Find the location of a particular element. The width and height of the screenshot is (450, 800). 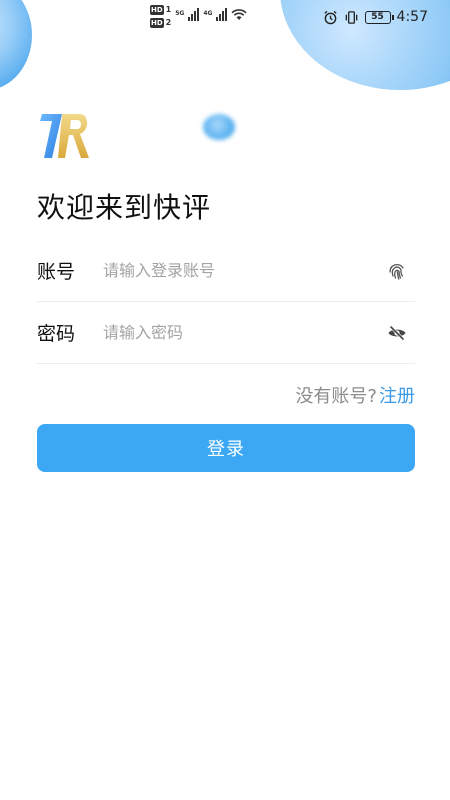

decorative-blob is located at coordinates (219, 127).